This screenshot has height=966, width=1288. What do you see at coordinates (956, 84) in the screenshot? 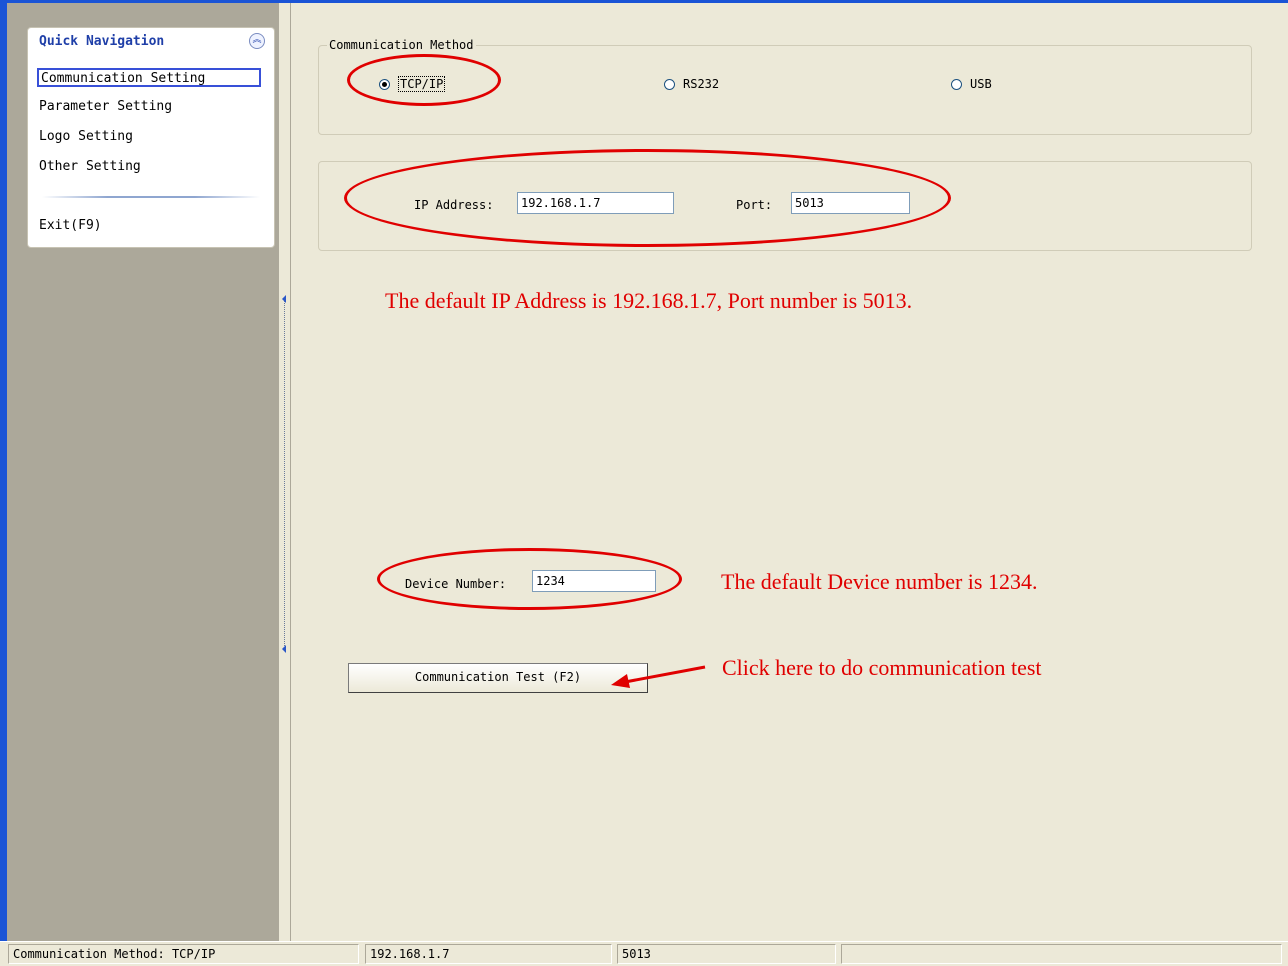
I see `radio-usb-indicator` at bounding box center [956, 84].